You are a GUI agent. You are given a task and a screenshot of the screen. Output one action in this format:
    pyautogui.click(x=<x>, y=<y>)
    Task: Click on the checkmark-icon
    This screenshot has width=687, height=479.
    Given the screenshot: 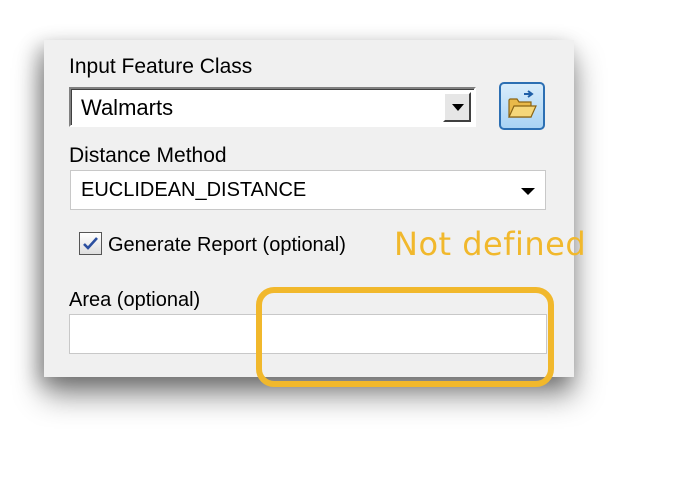 What is the action you would take?
    pyautogui.click(x=90, y=243)
    